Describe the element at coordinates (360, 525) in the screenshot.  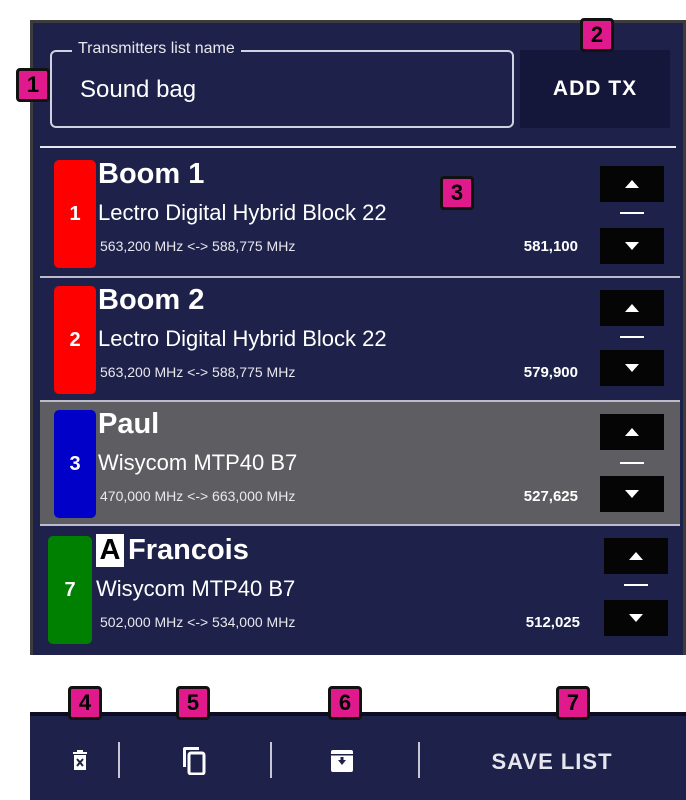
I see `row-divider` at that location.